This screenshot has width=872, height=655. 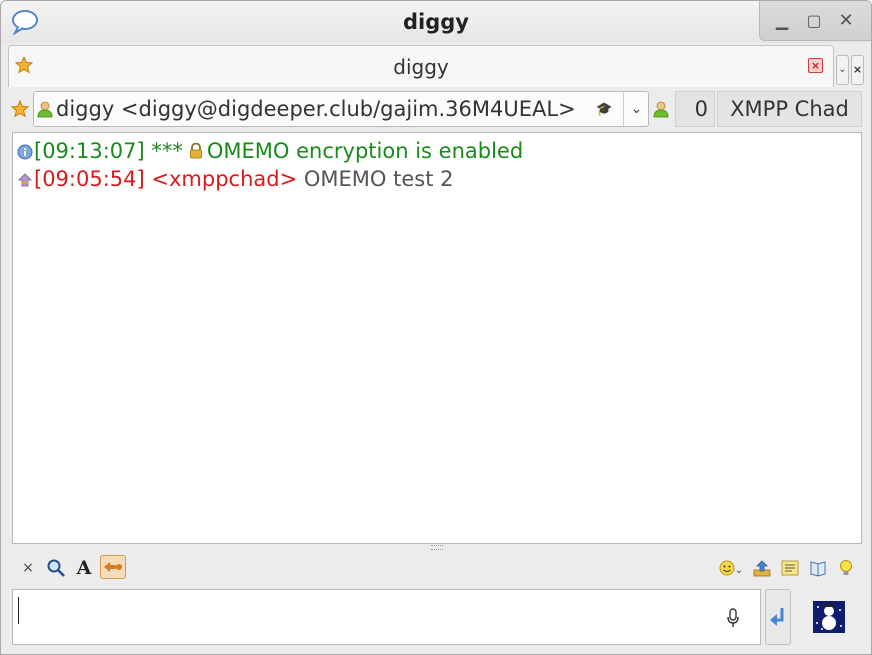 What do you see at coordinates (167, 151) in the screenshot?
I see `system-prefix: ***` at bounding box center [167, 151].